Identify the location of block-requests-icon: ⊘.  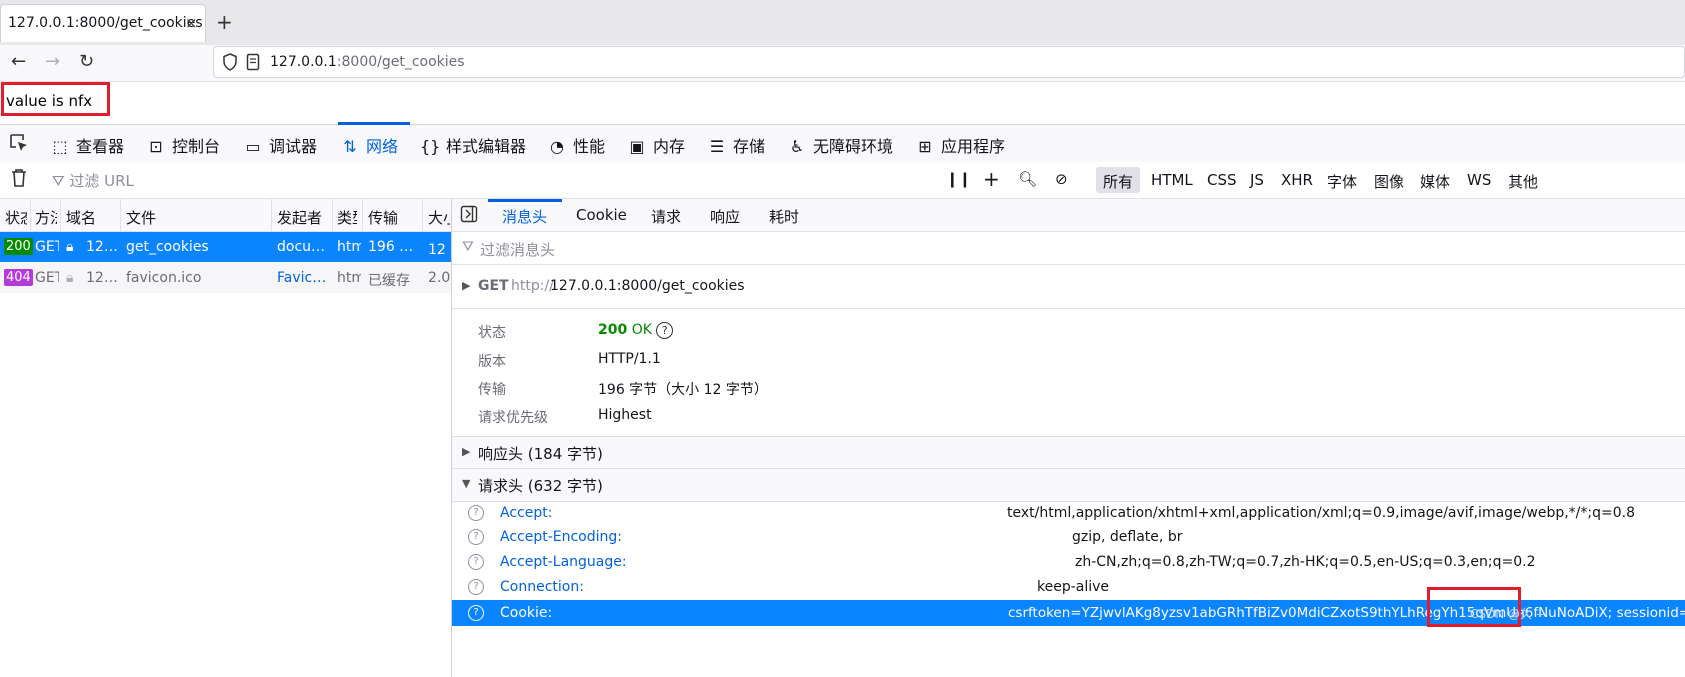
(1061, 179).